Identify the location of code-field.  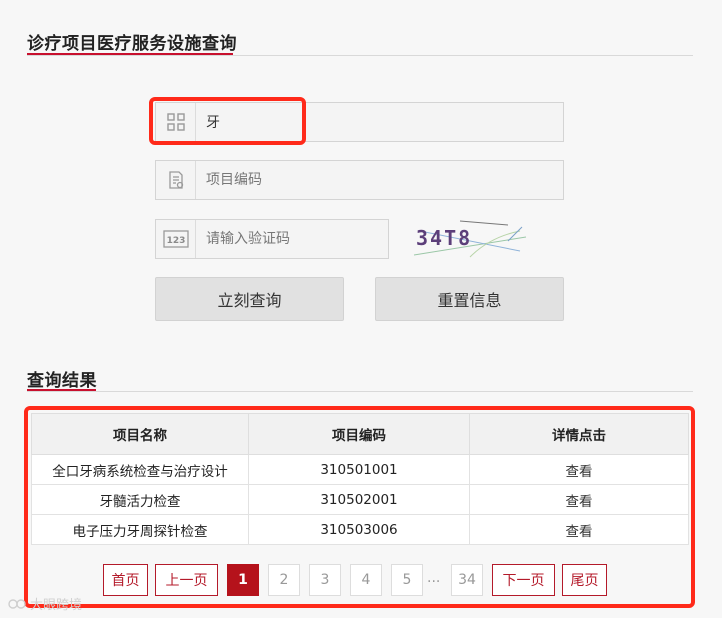
(359, 180).